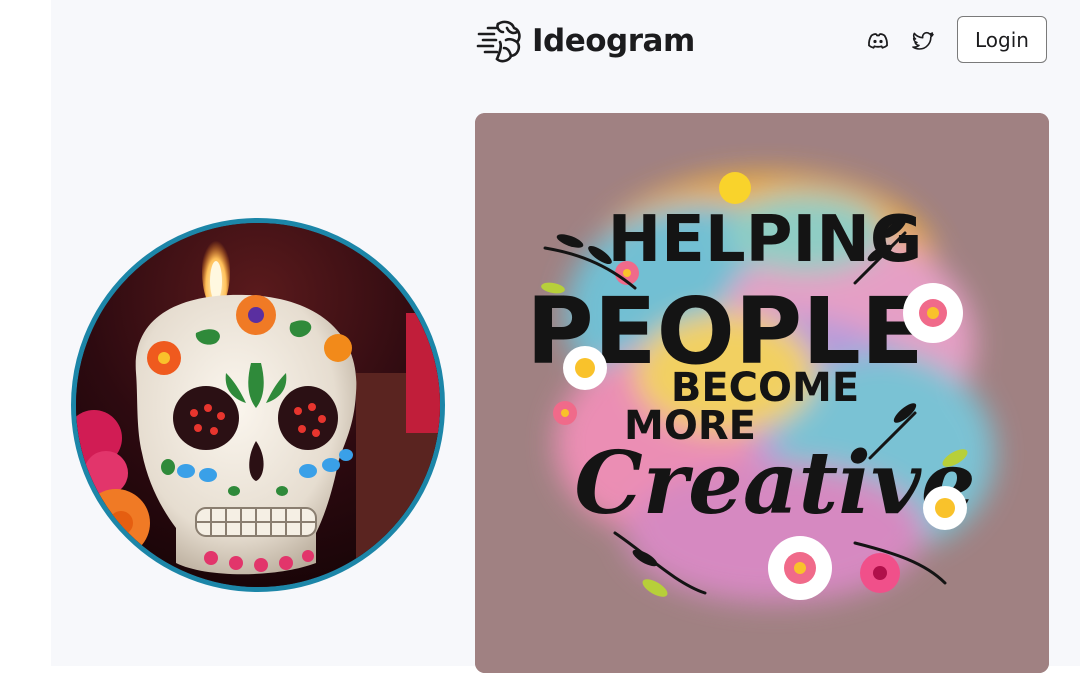 This screenshot has width=1080, height=673. What do you see at coordinates (774, 483) in the screenshot?
I see `poster-line-5: Creative` at bounding box center [774, 483].